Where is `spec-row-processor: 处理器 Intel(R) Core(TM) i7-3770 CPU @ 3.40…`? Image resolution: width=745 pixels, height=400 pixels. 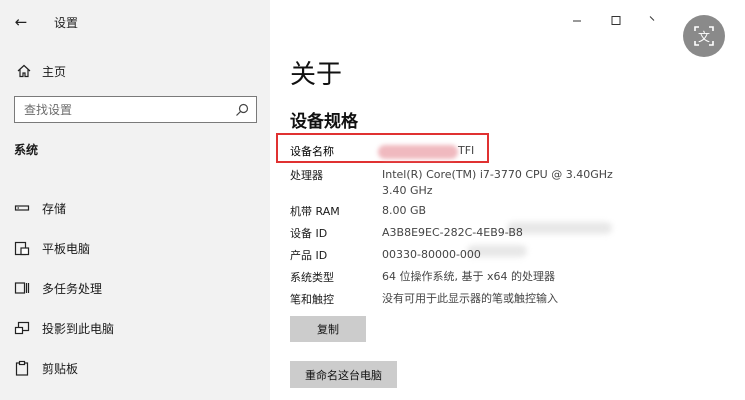 spec-row-processor: 处理器 Intel(R) Core(TM) i7-3770 CPU @ 3.40… is located at coordinates (470, 185).